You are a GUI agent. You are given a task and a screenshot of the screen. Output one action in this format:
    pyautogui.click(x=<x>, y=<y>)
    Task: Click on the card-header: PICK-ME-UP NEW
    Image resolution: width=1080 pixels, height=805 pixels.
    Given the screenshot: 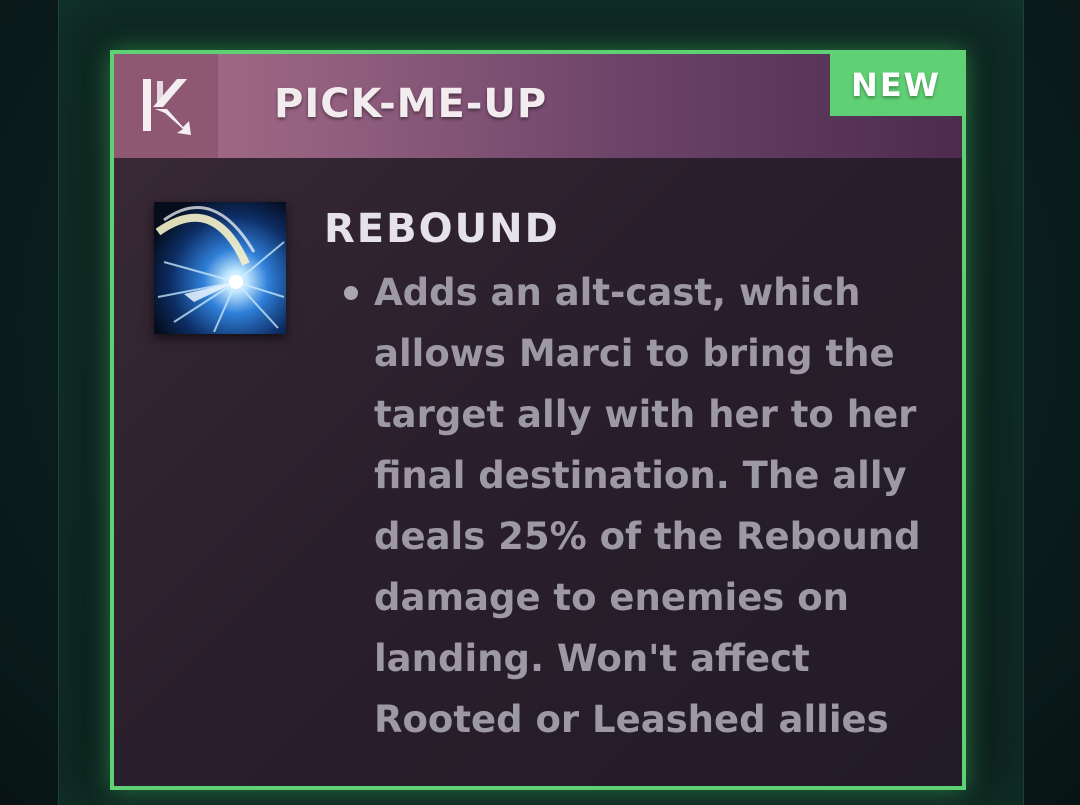 What is the action you would take?
    pyautogui.click(x=538, y=106)
    